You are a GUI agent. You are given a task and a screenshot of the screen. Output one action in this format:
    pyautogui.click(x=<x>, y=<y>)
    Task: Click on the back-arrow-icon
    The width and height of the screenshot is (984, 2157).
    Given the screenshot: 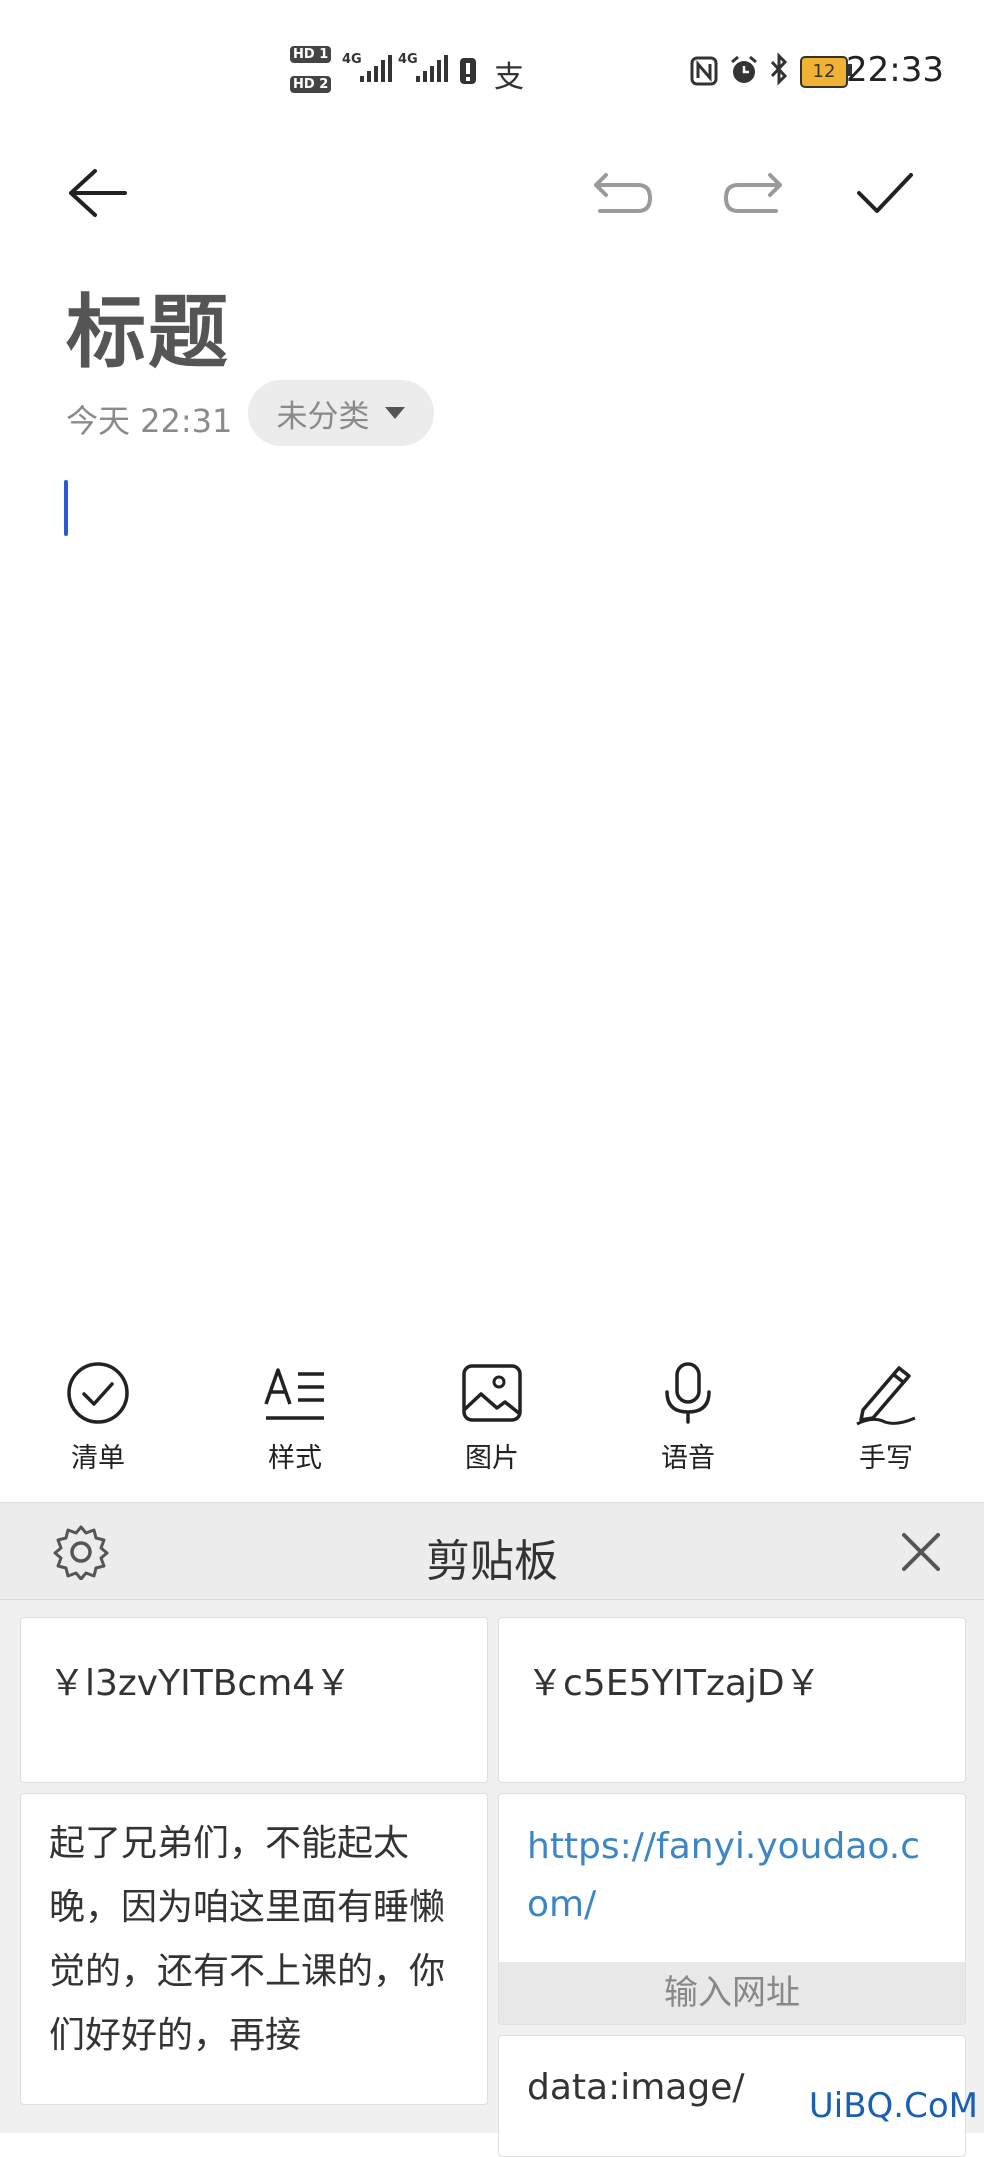 What is the action you would take?
    pyautogui.click(x=98, y=193)
    